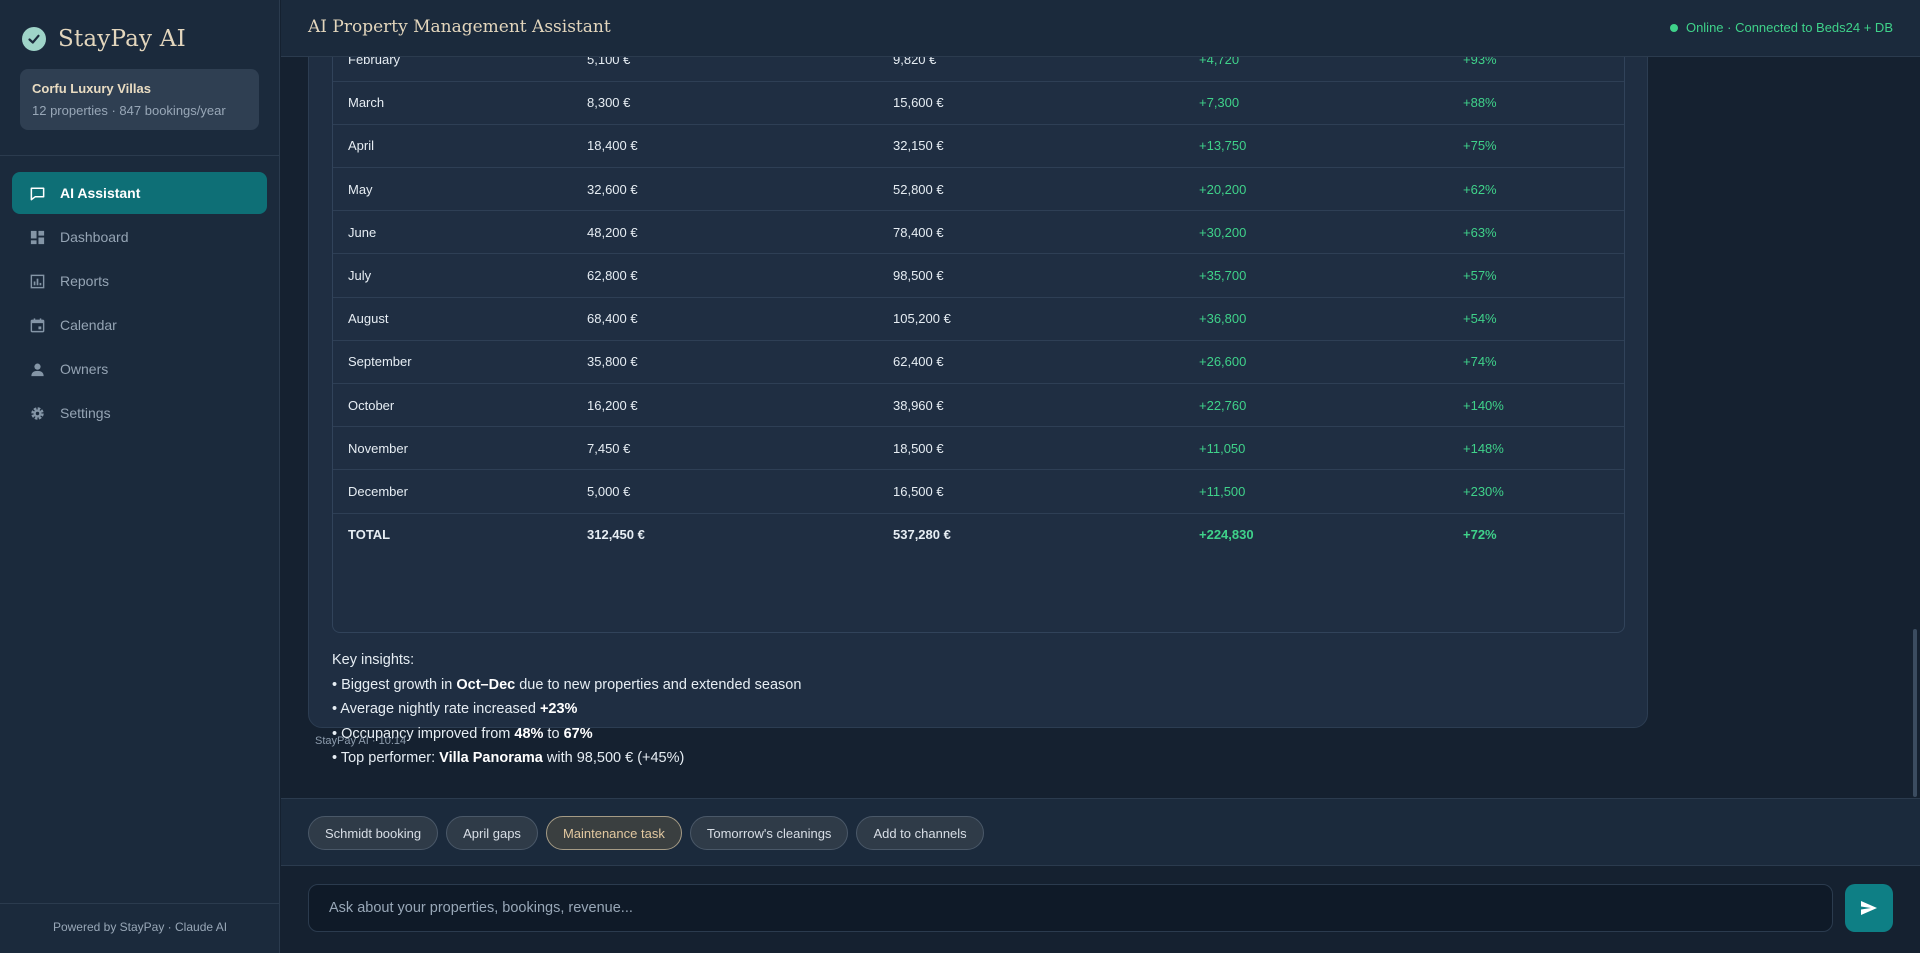  What do you see at coordinates (369, 535) in the screenshot?
I see `month-cell: TOTAL` at bounding box center [369, 535].